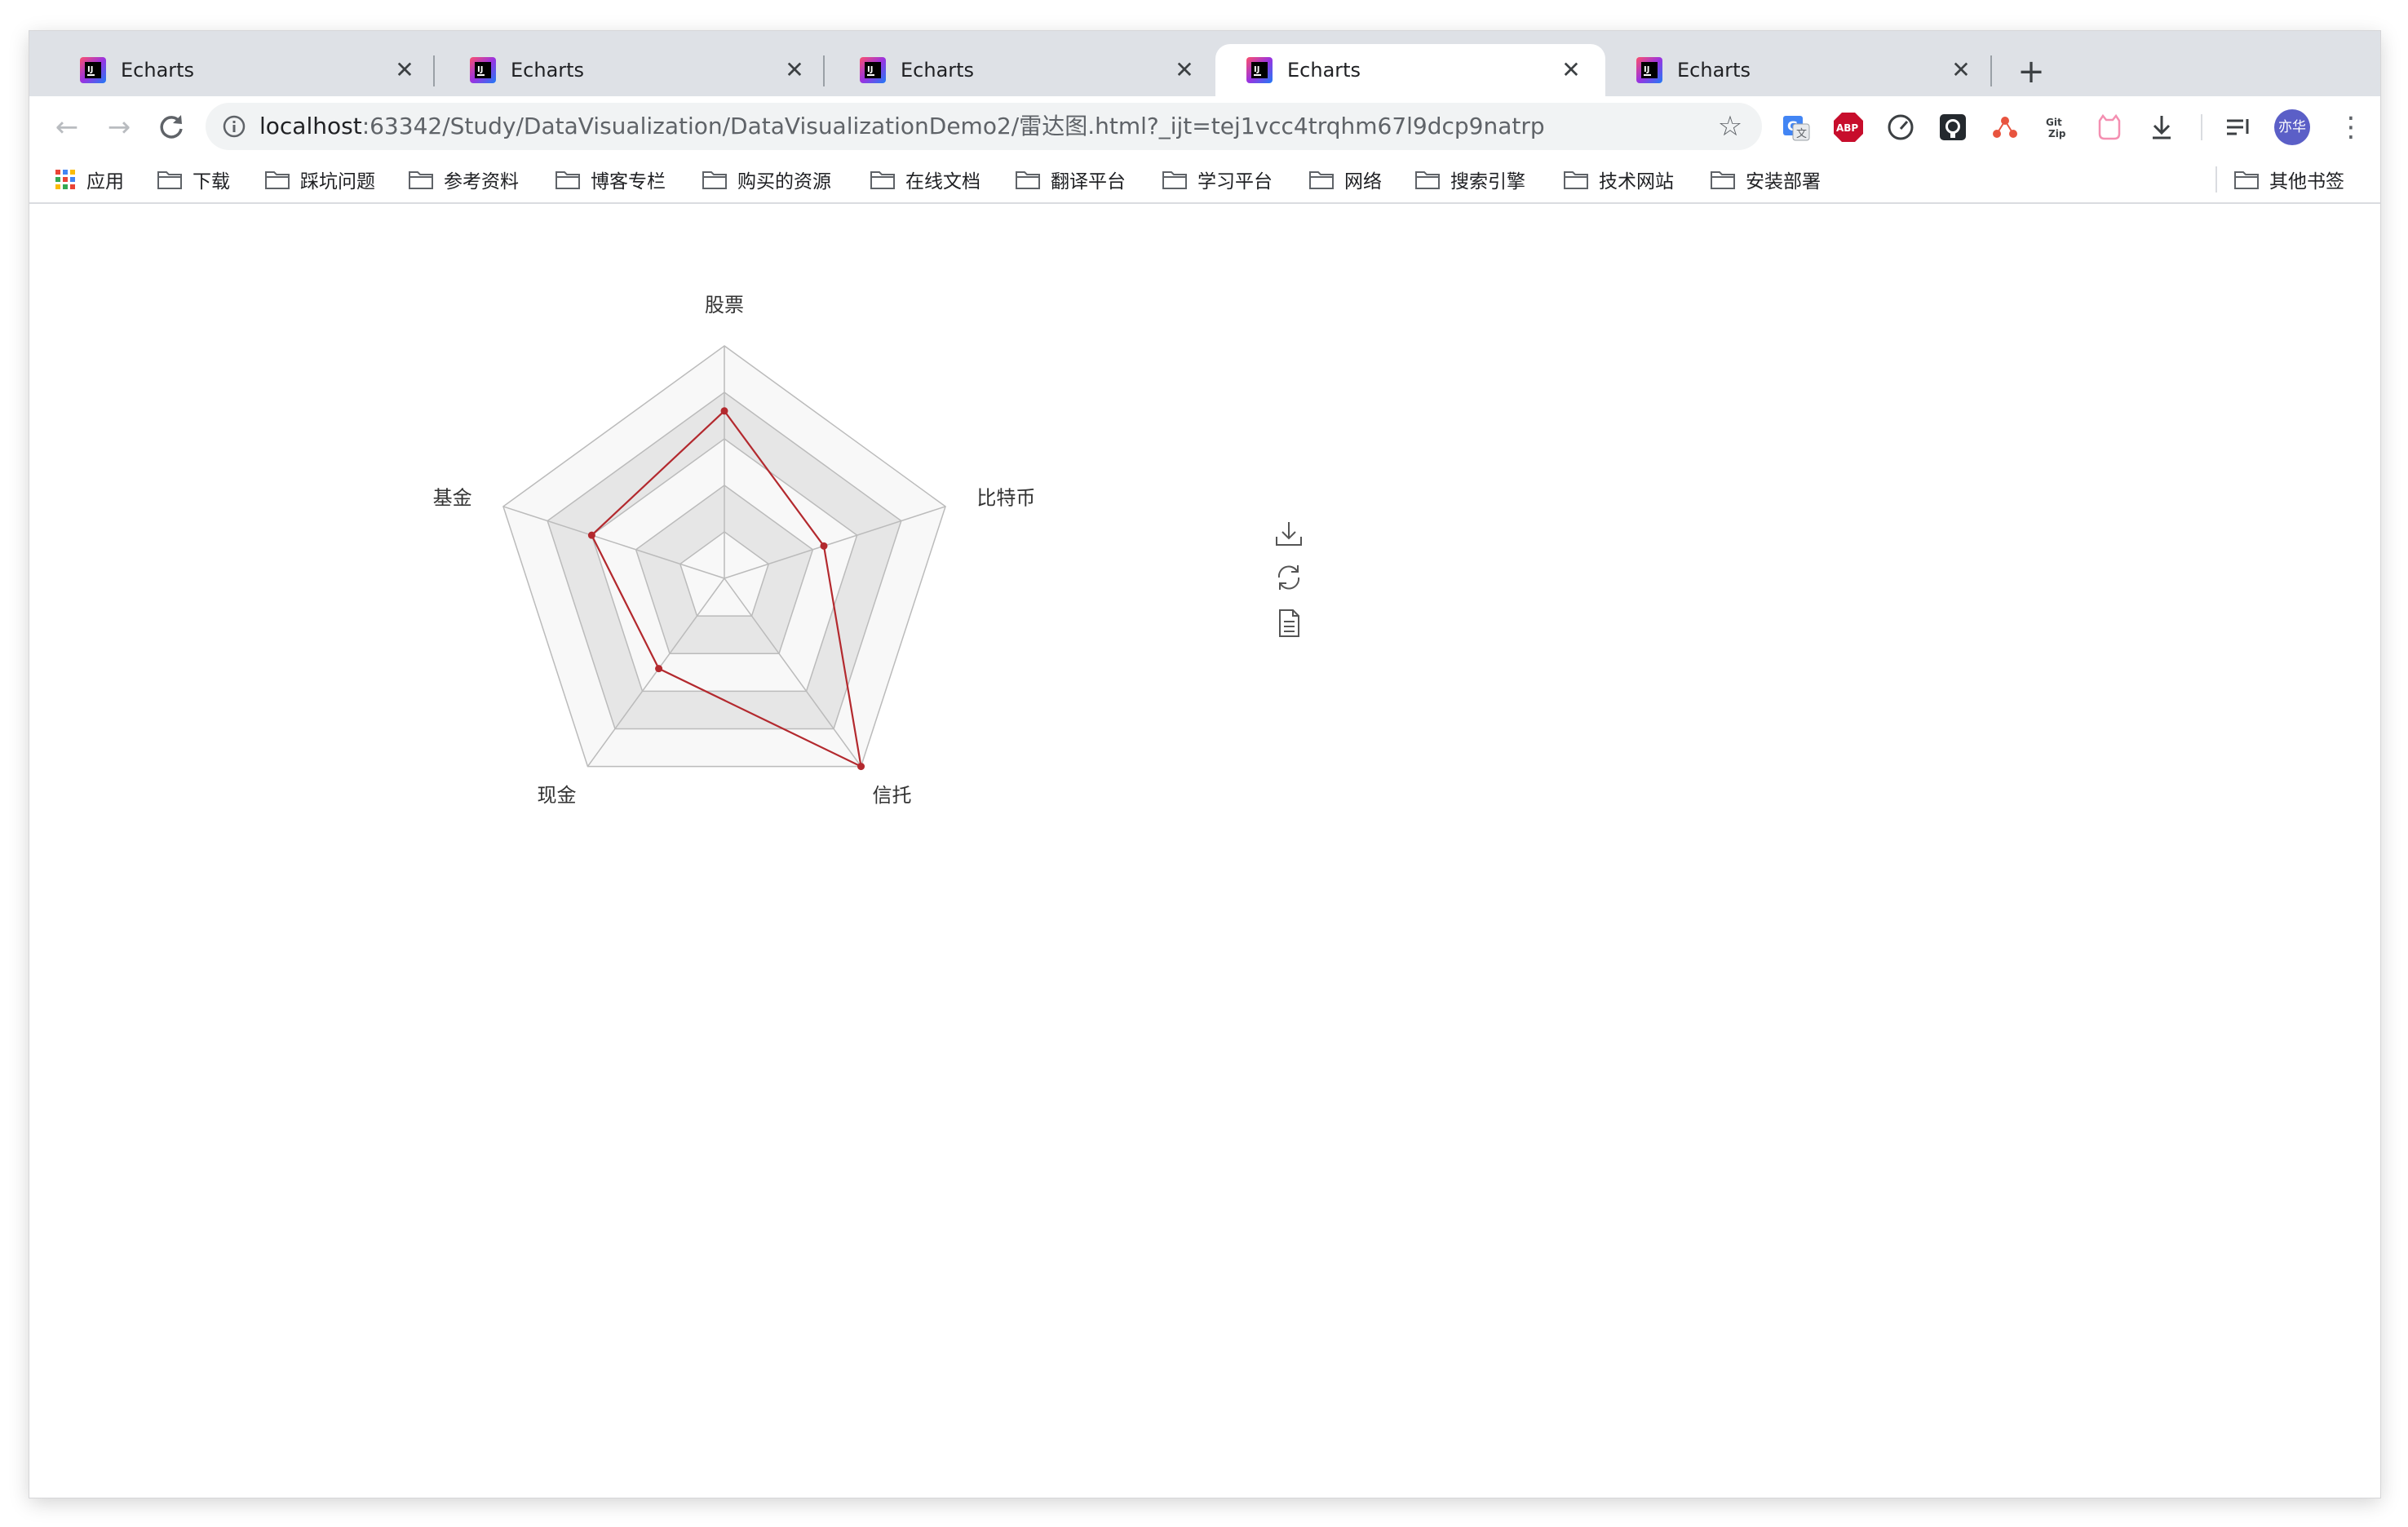 The height and width of the screenshot is (1527, 2408). I want to click on bookmark-label: 安装部署, so click(1783, 182).